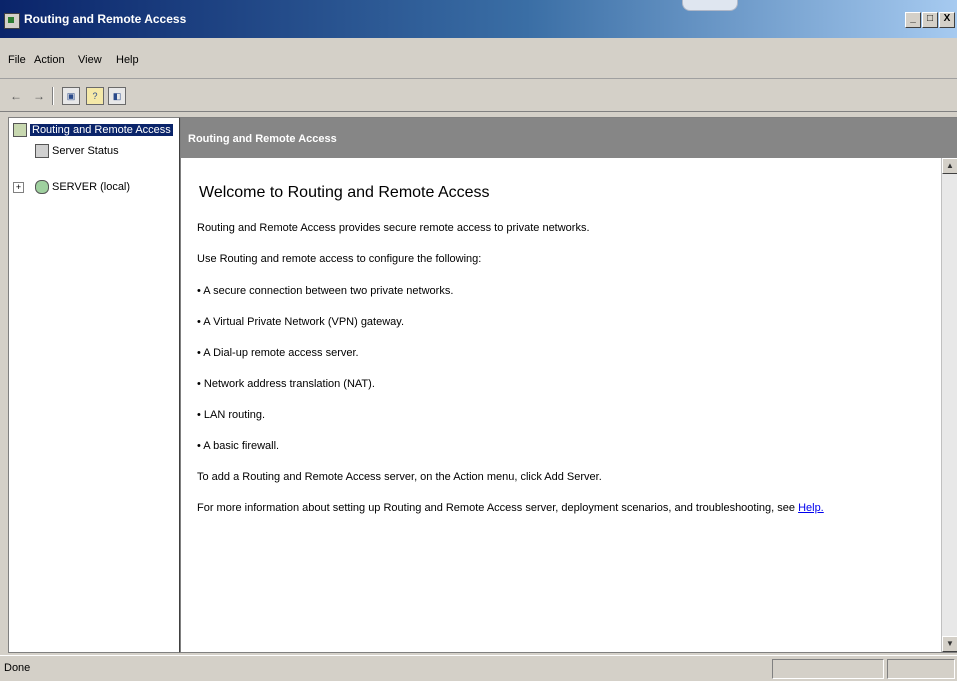  What do you see at coordinates (231, 415) in the screenshot?
I see `bullet-item: • LAN routing.` at bounding box center [231, 415].